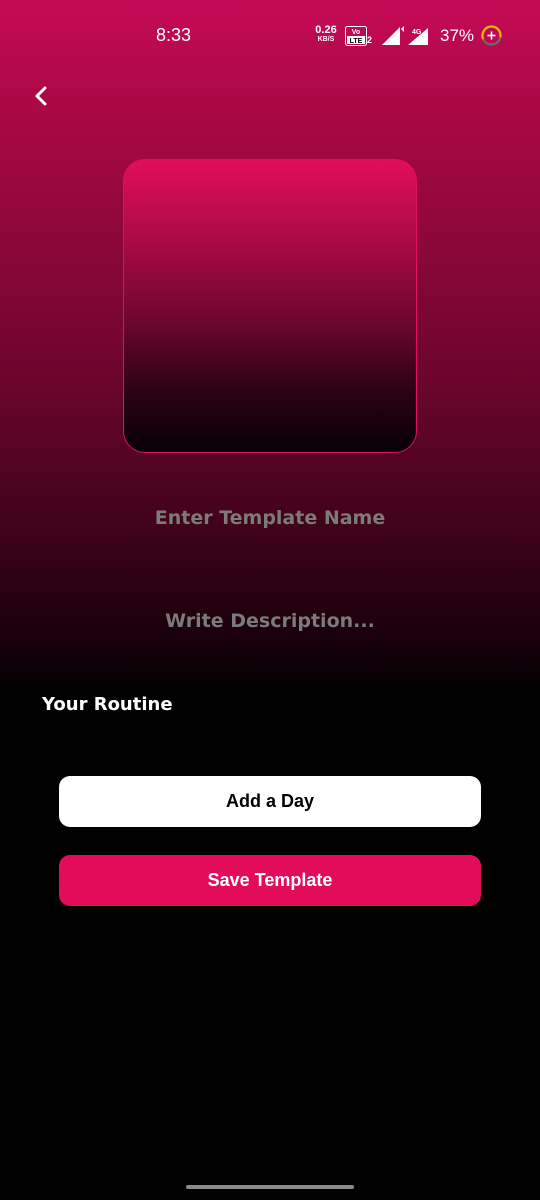 The image size is (540, 1200). I want to click on network-type-label: 4G, so click(417, 32).